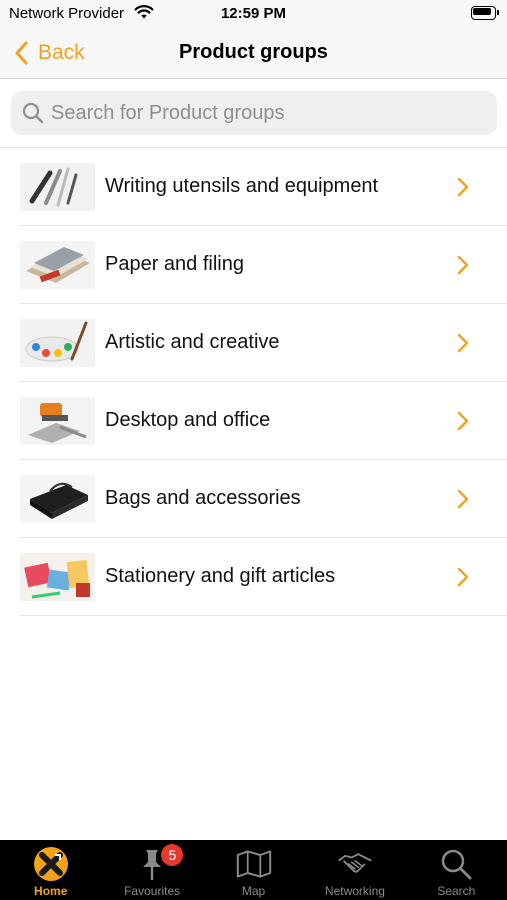  Describe the element at coordinates (263, 265) in the screenshot. I see `list-item-paper-filing: Paper and filing` at that location.